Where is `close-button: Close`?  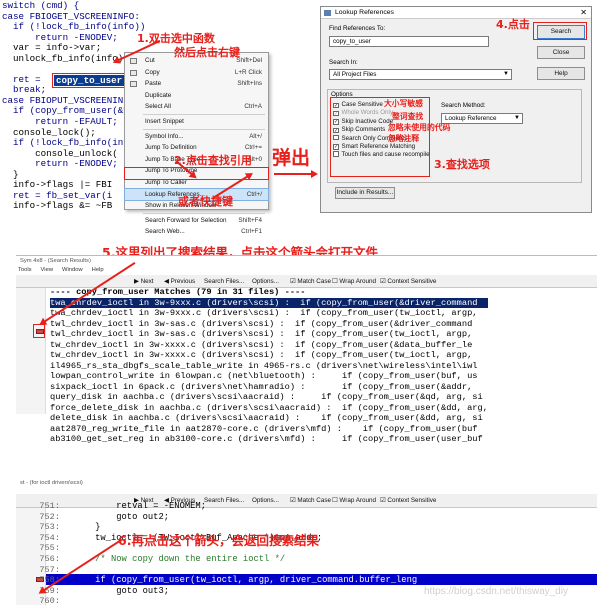 close-button: Close is located at coordinates (561, 52).